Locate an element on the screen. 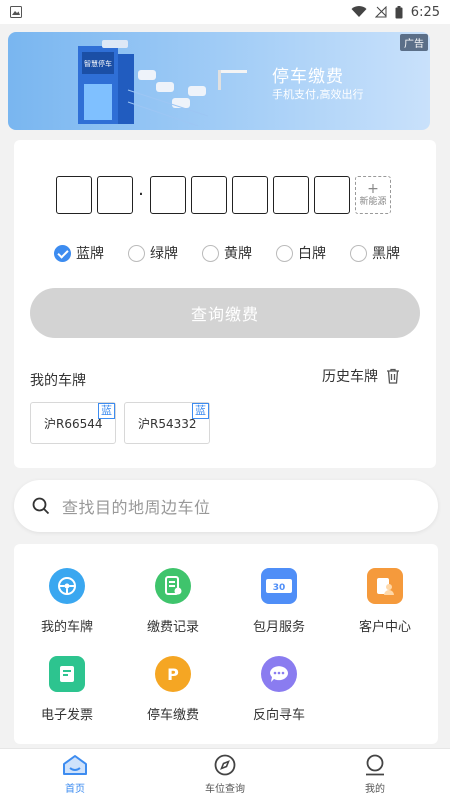  new-energy-box: + 新能源 is located at coordinates (373, 195).